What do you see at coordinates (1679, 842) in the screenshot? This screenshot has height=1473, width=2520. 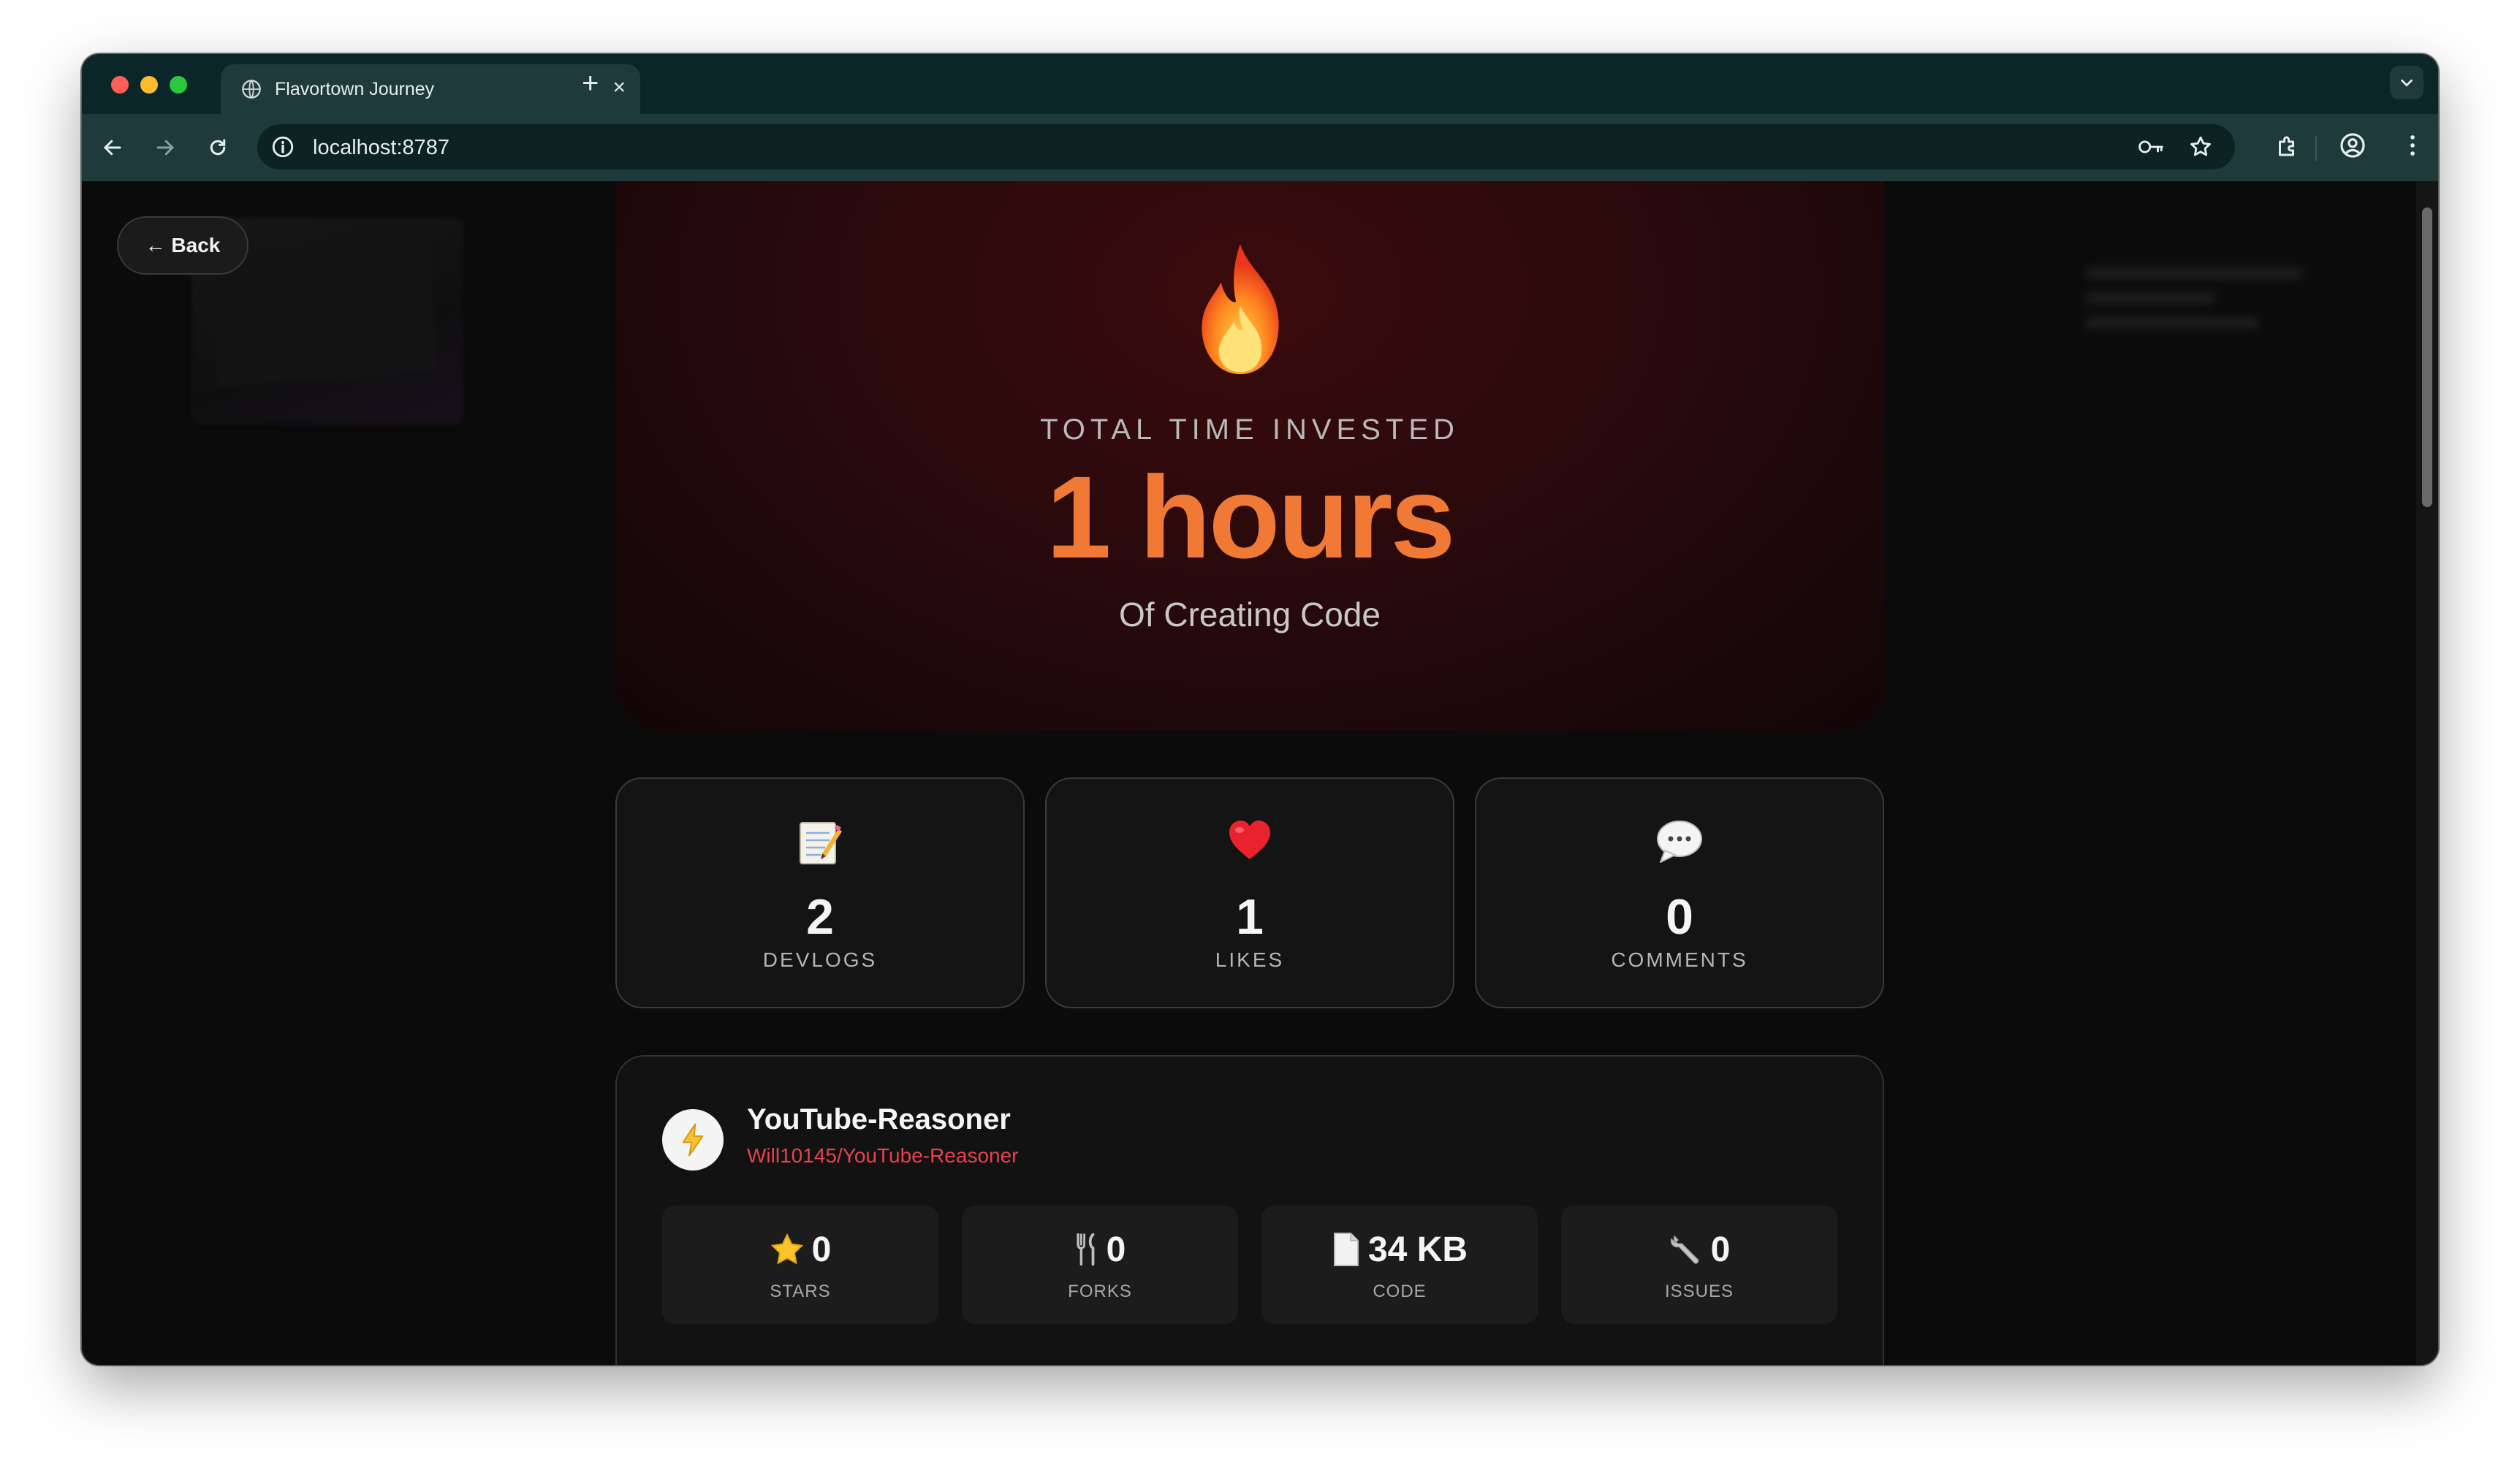 I see `speech-bubble-icon` at bounding box center [1679, 842].